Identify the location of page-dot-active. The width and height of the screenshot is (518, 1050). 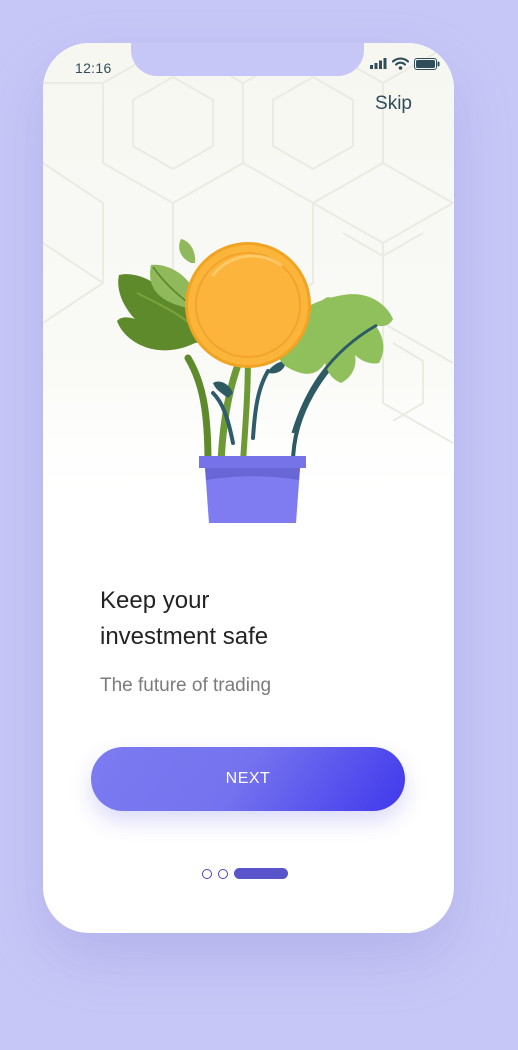
(261, 873).